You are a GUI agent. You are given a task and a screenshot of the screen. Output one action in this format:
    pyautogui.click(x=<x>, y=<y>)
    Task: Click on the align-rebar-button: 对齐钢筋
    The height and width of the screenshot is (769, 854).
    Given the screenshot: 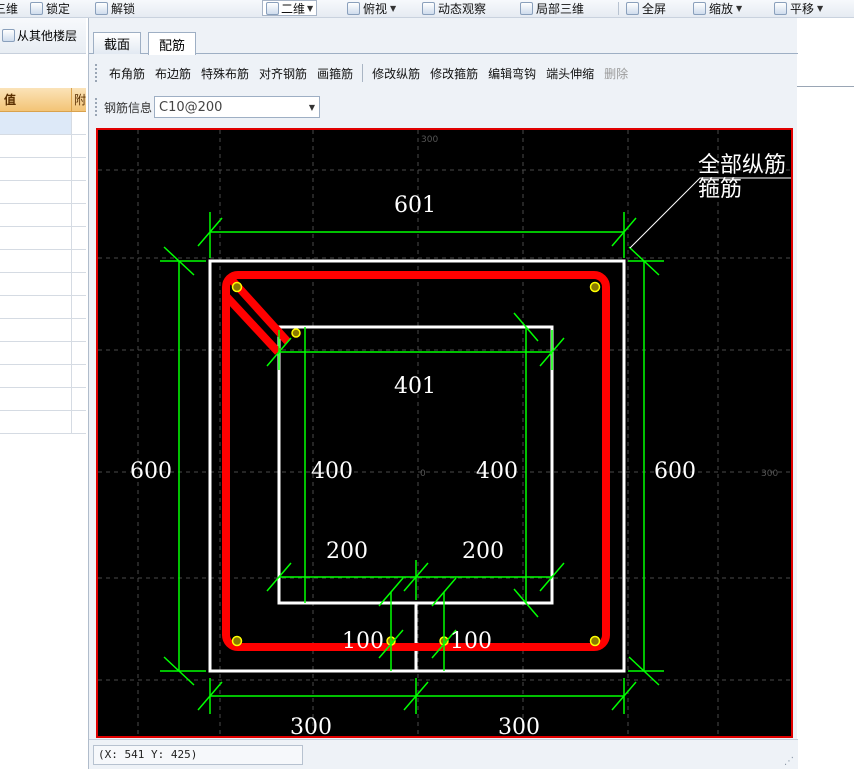 What is the action you would take?
    pyautogui.click(x=283, y=73)
    